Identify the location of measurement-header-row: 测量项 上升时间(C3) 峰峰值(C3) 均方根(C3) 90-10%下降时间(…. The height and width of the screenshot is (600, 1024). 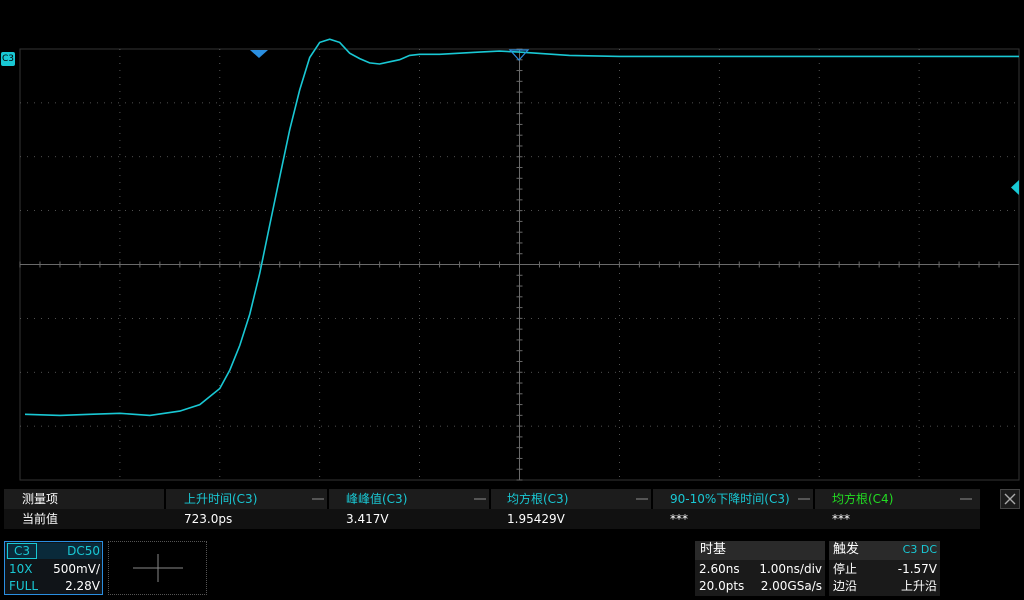
(492, 499).